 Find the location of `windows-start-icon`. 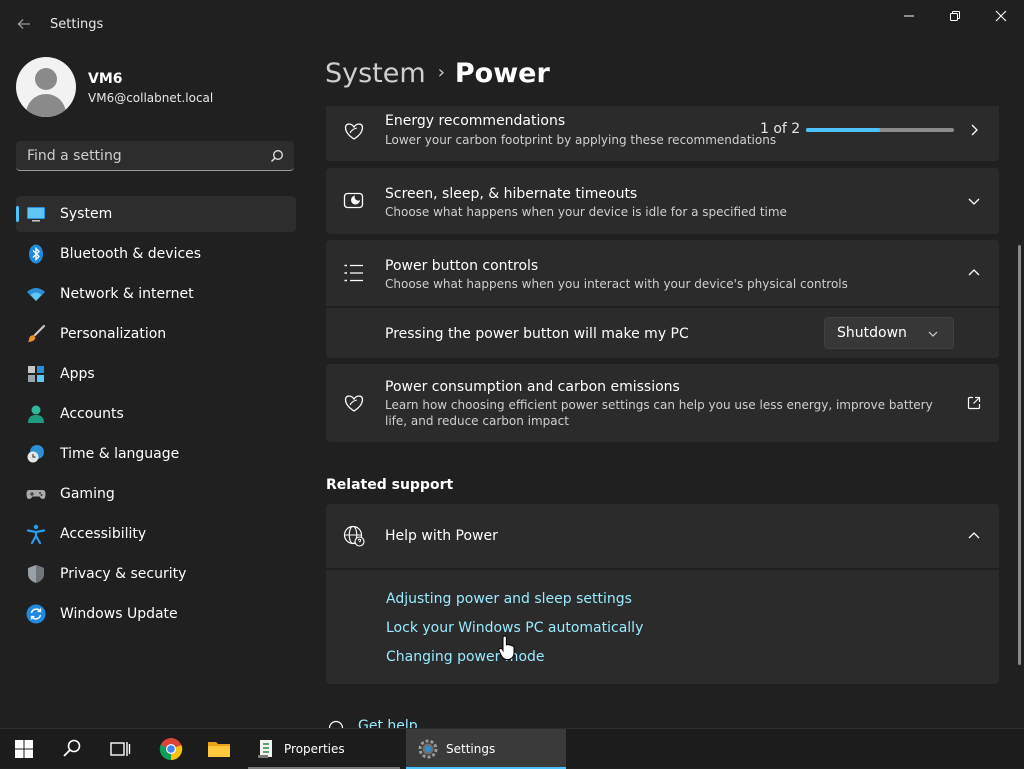

windows-start-icon is located at coordinates (24, 749).